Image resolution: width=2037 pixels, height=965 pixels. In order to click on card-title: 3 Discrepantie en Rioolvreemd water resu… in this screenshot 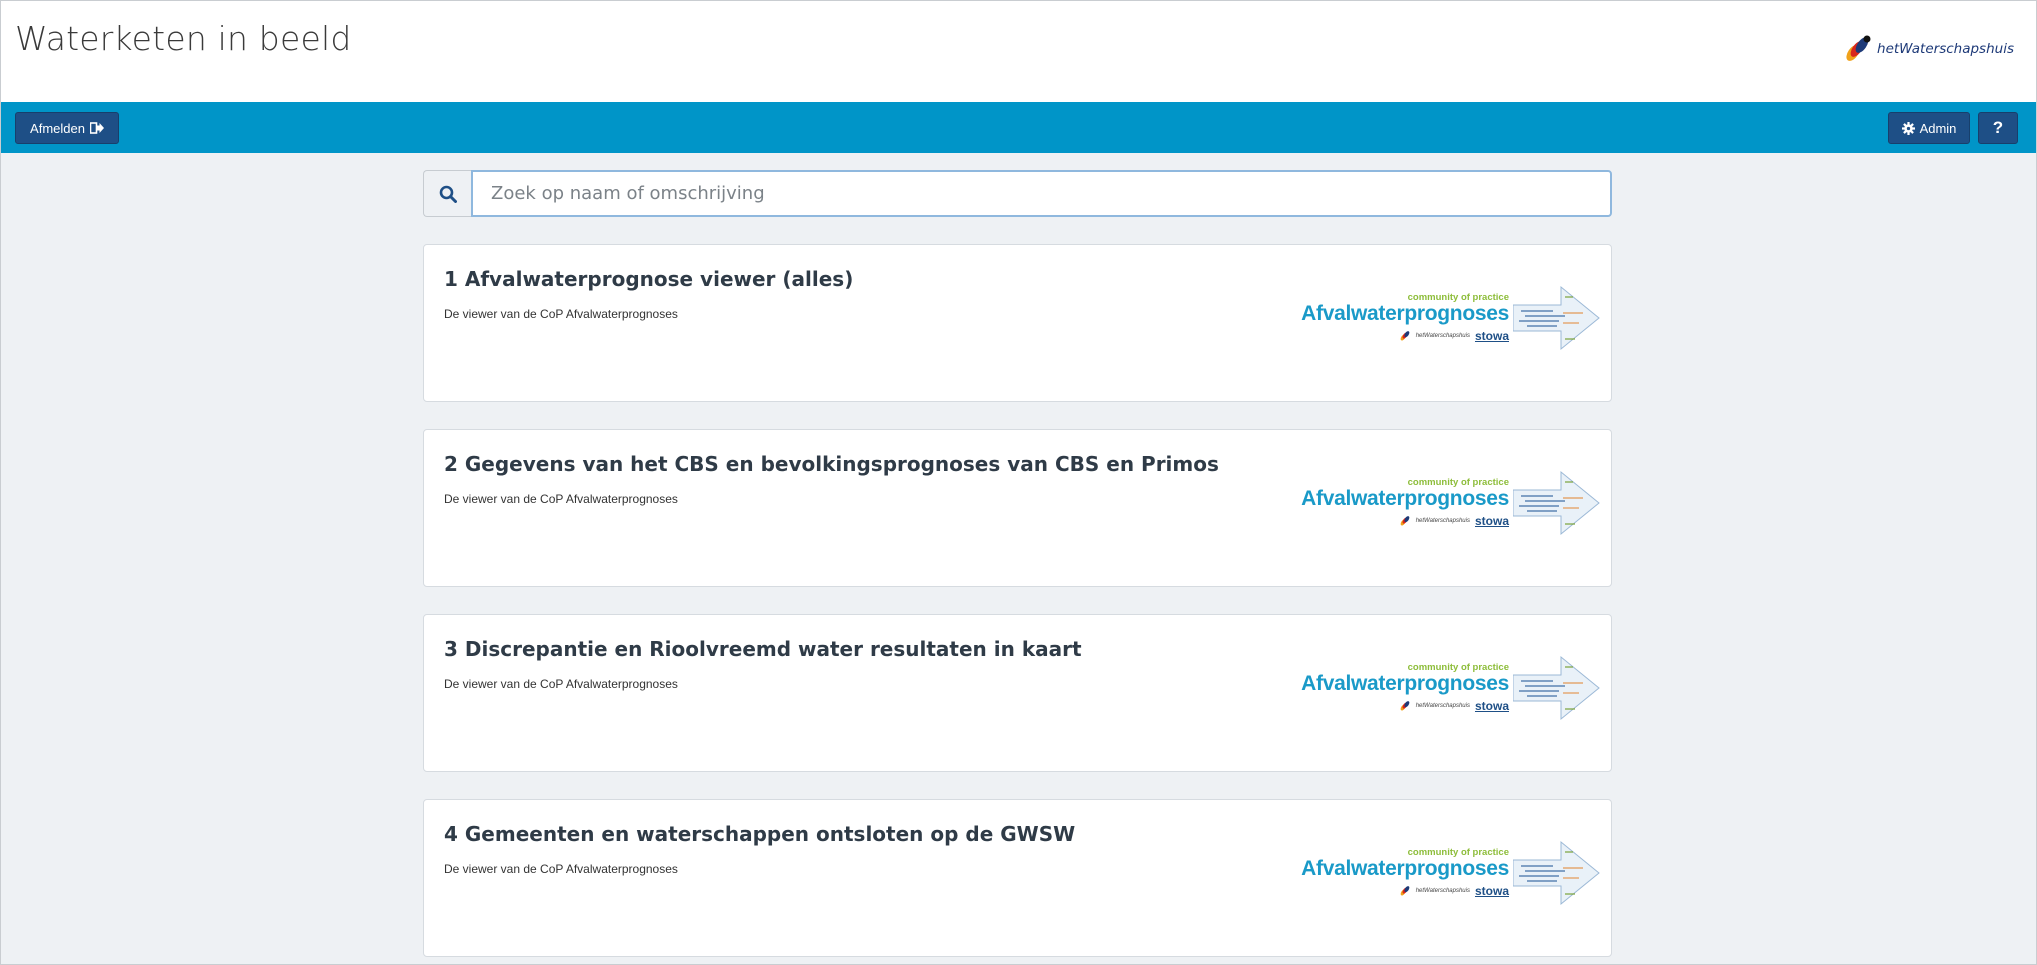, I will do `click(763, 649)`.